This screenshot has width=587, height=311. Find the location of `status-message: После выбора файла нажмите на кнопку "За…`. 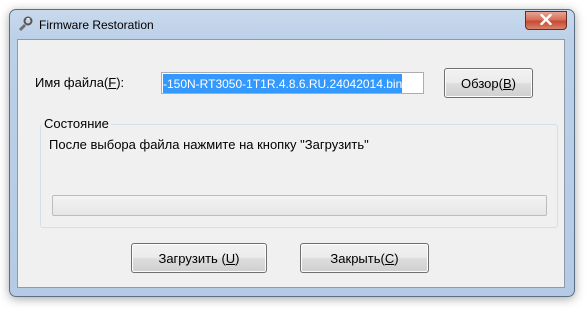

status-message: После выбора файла нажмите на кнопку "За… is located at coordinates (209, 144).